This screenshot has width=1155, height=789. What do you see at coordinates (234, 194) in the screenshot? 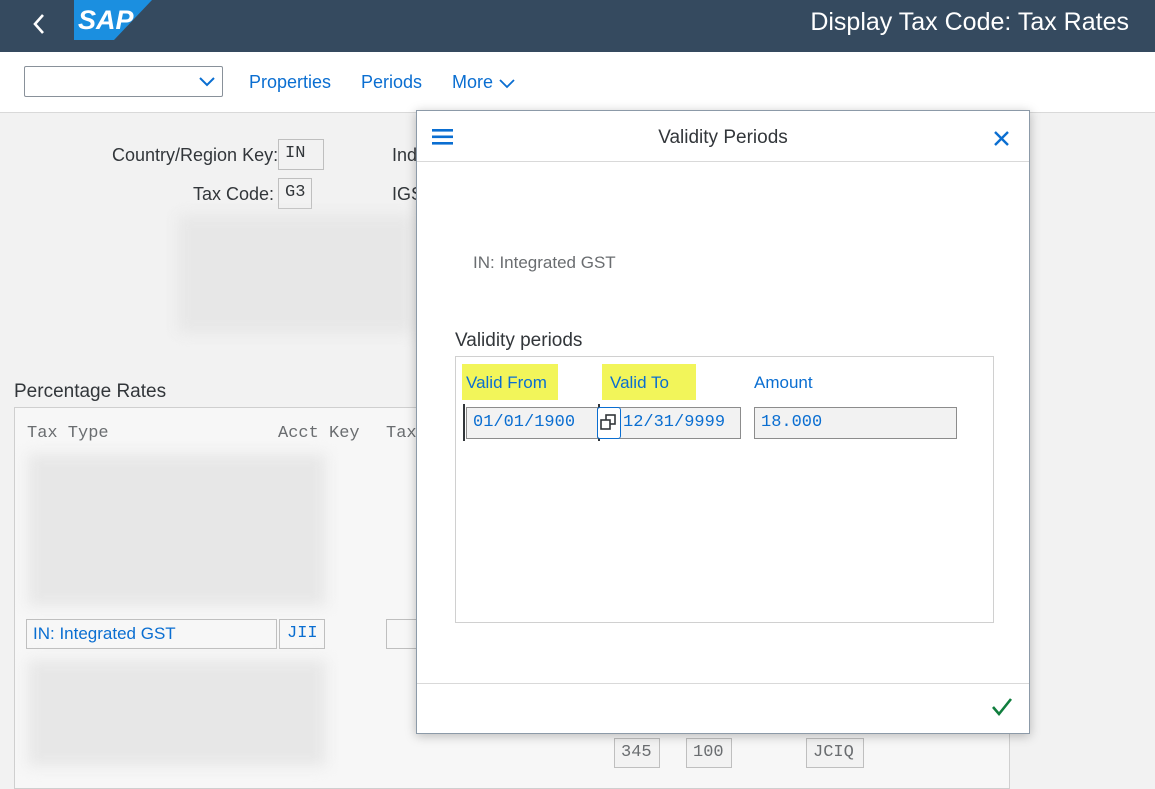
I see `tax-code-label: Tax Code:` at bounding box center [234, 194].